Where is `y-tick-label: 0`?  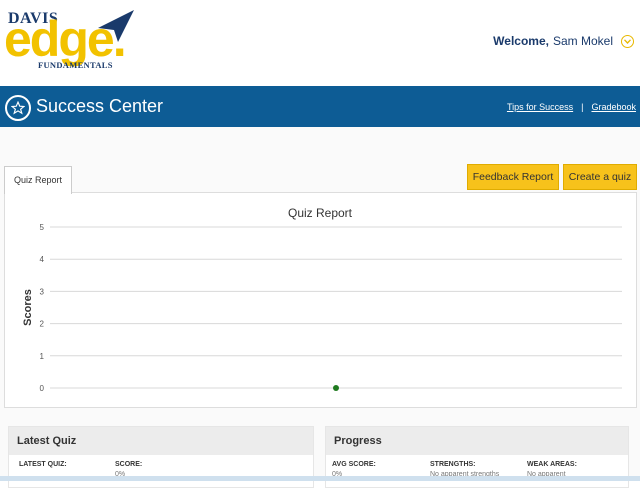 y-tick-label: 0 is located at coordinates (42, 388).